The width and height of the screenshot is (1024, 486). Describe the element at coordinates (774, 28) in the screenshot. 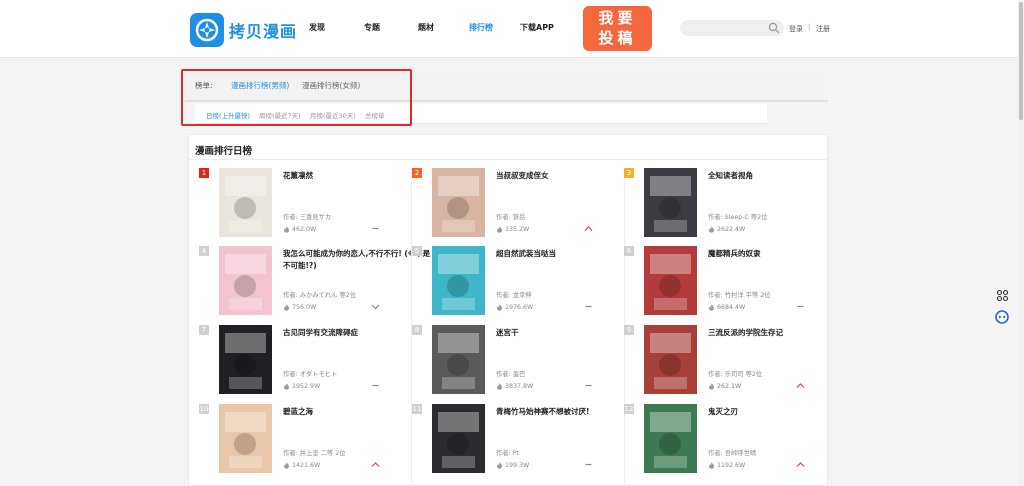

I see `search-icon` at that location.